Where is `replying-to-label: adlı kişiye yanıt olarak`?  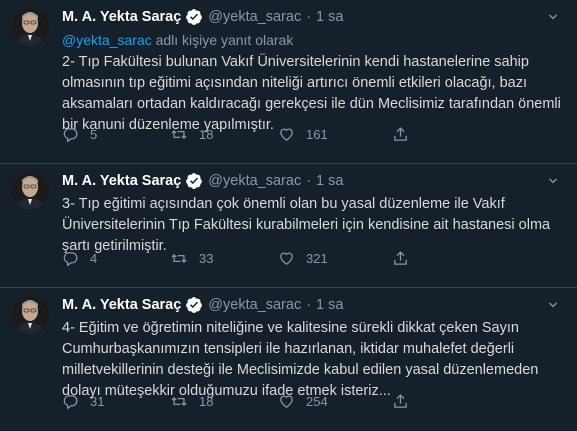 replying-to-label: adlı kişiye yanıt olarak is located at coordinates (222, 40).